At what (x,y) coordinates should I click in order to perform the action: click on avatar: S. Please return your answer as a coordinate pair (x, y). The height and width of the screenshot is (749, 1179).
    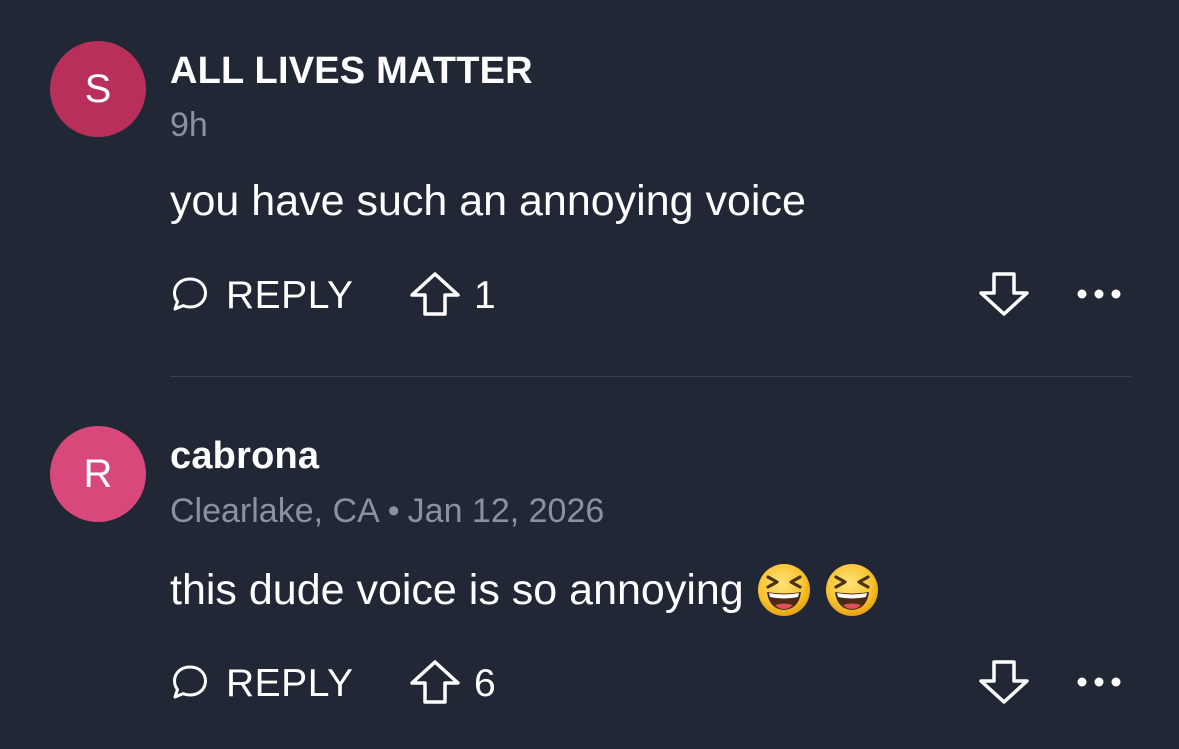
    Looking at the image, I should click on (98, 89).